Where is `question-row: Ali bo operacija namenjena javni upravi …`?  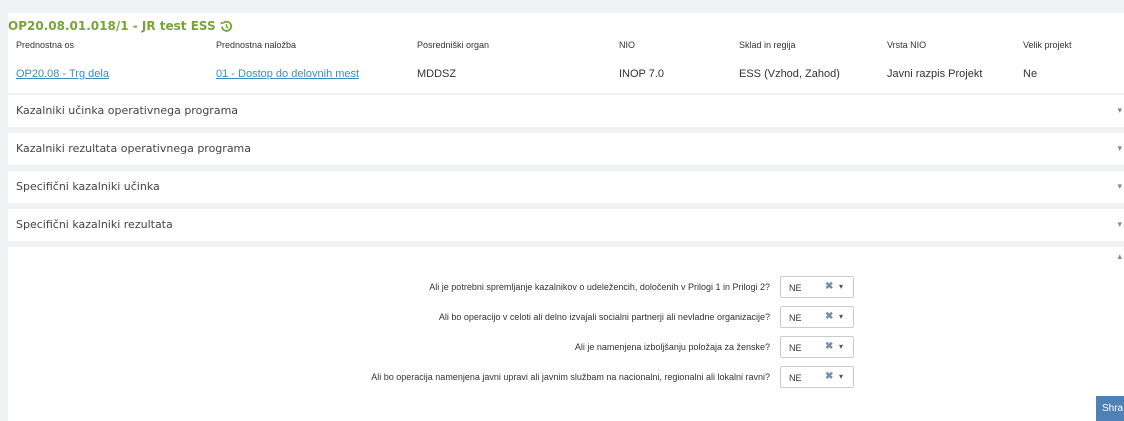
question-row: Ali bo operacija namenjena javni upravi … is located at coordinates (566, 378).